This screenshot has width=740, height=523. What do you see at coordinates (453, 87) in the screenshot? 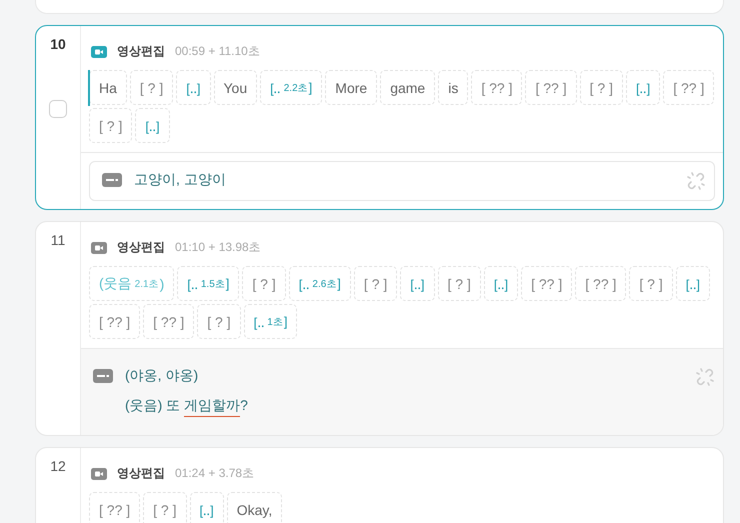
I see `word-chip: is` at bounding box center [453, 87].